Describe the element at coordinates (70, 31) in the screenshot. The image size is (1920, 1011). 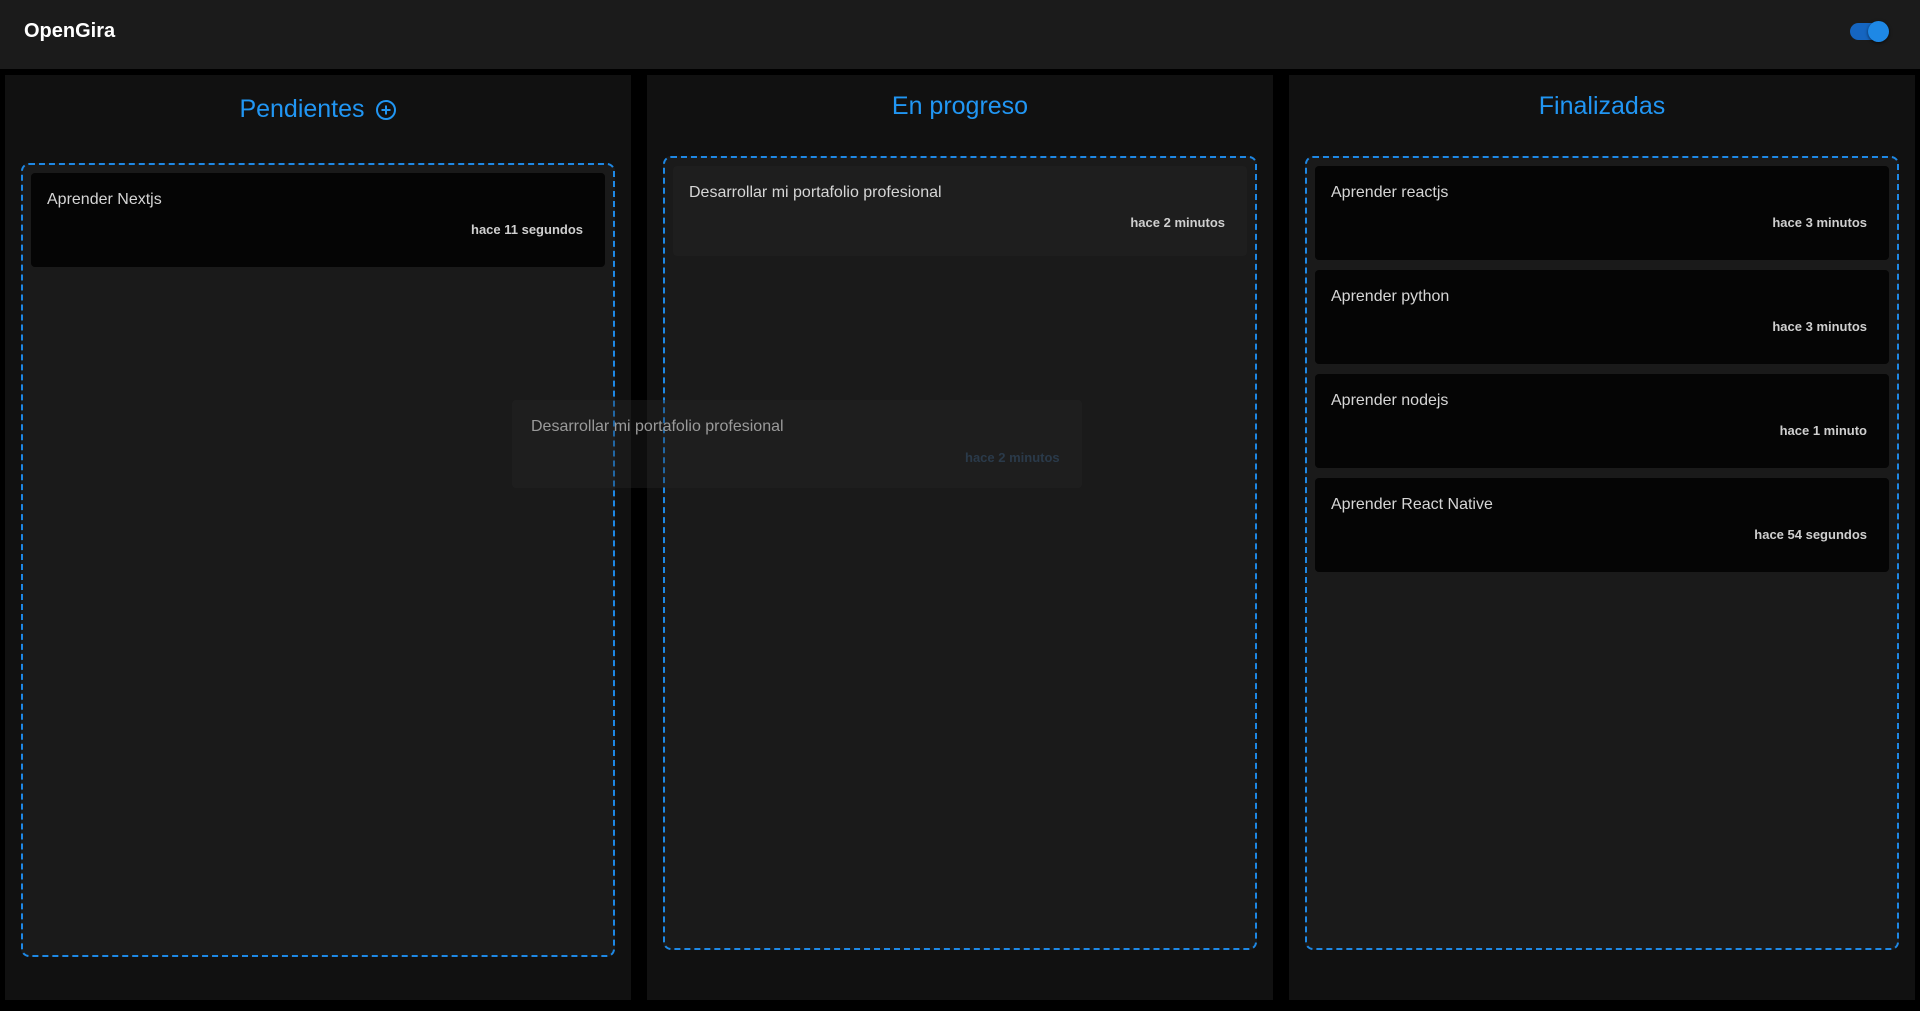
I see `app-title: OpenGira` at that location.